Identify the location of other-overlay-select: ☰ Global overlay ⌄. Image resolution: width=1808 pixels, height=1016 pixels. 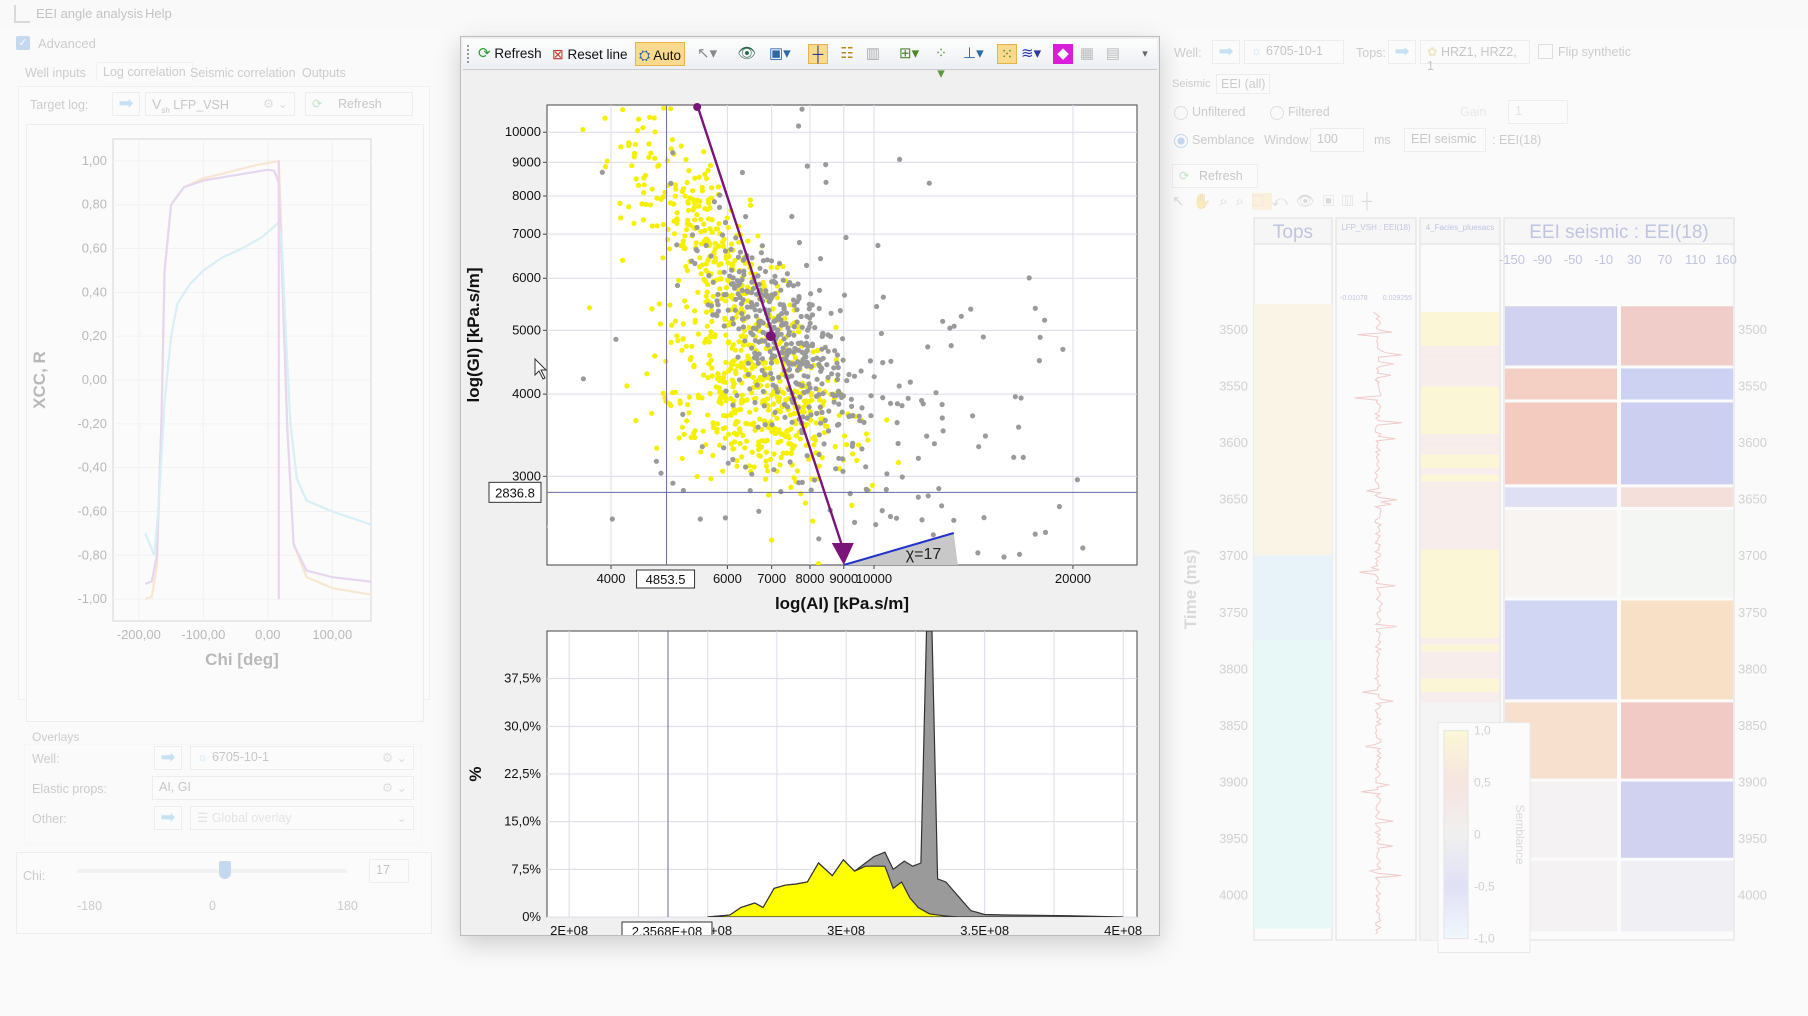
(302, 818).